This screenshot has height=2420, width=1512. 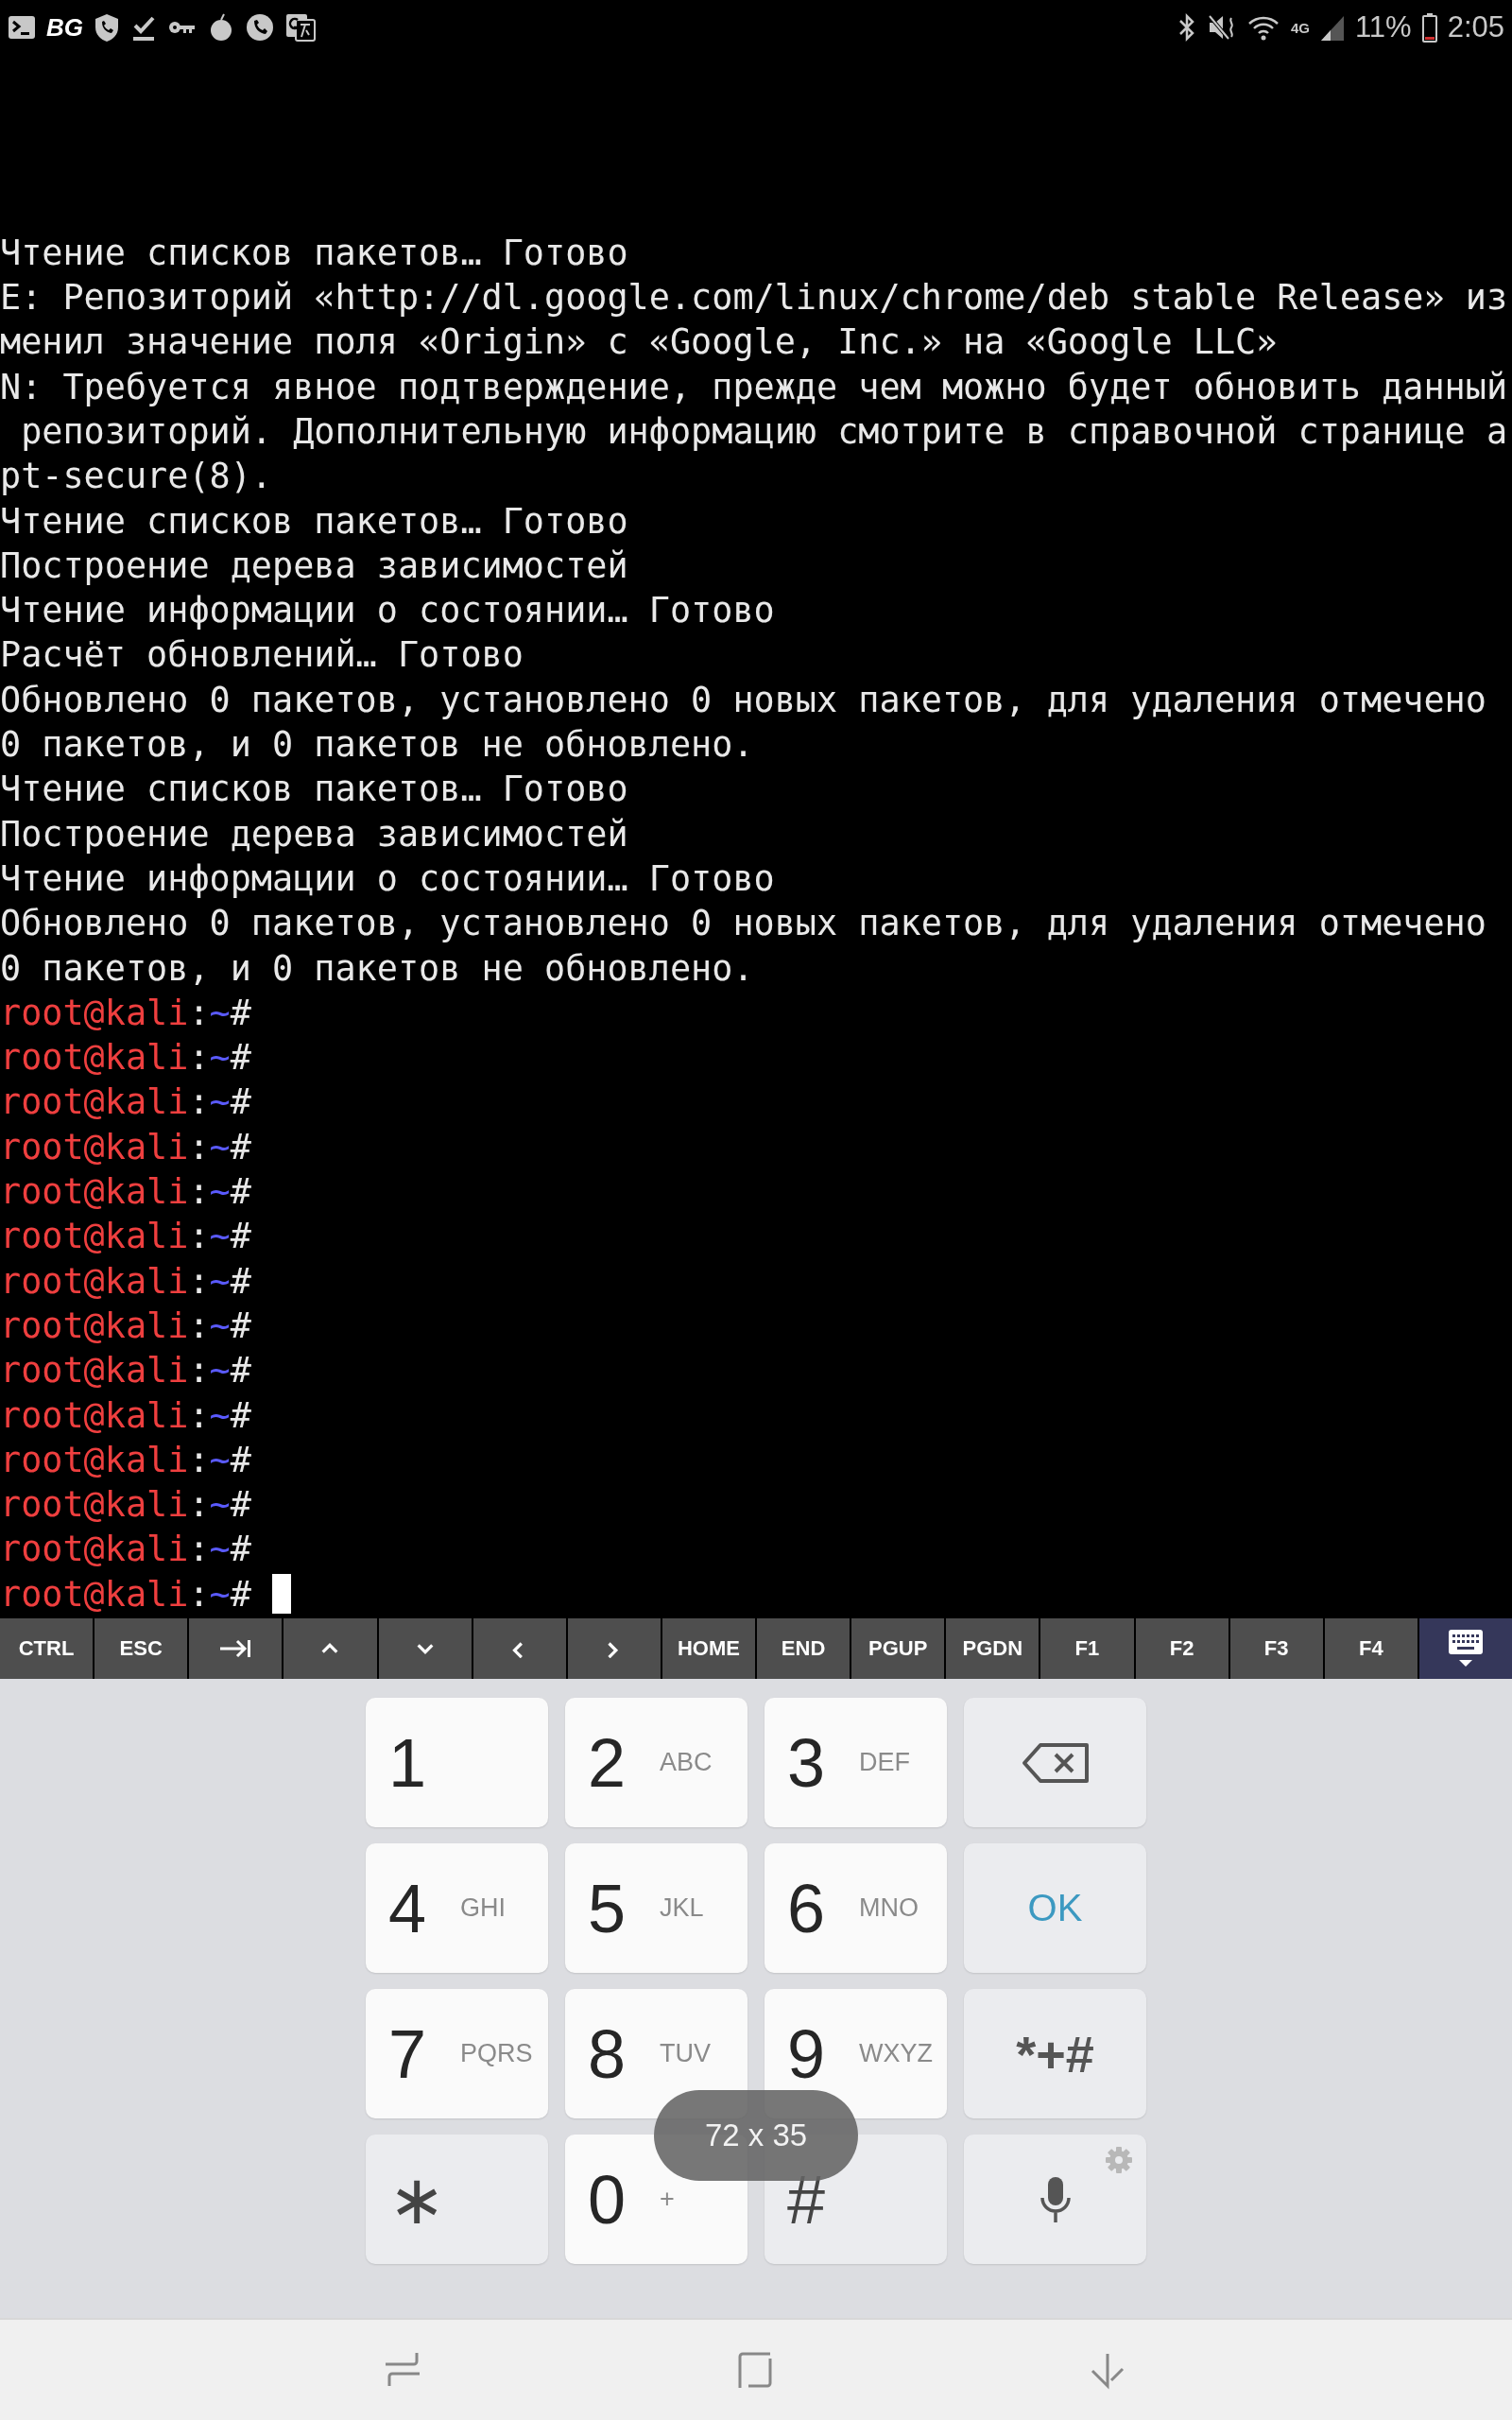 I want to click on translate-icon, so click(x=300, y=28).